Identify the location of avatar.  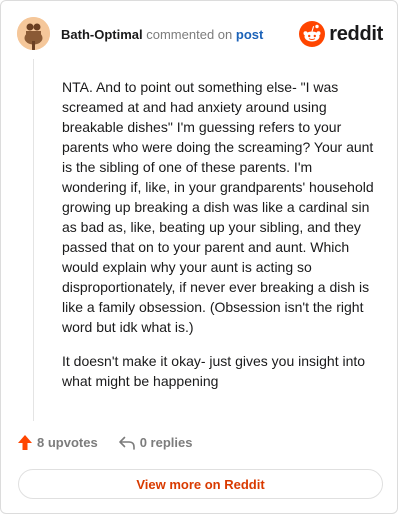
(33, 33).